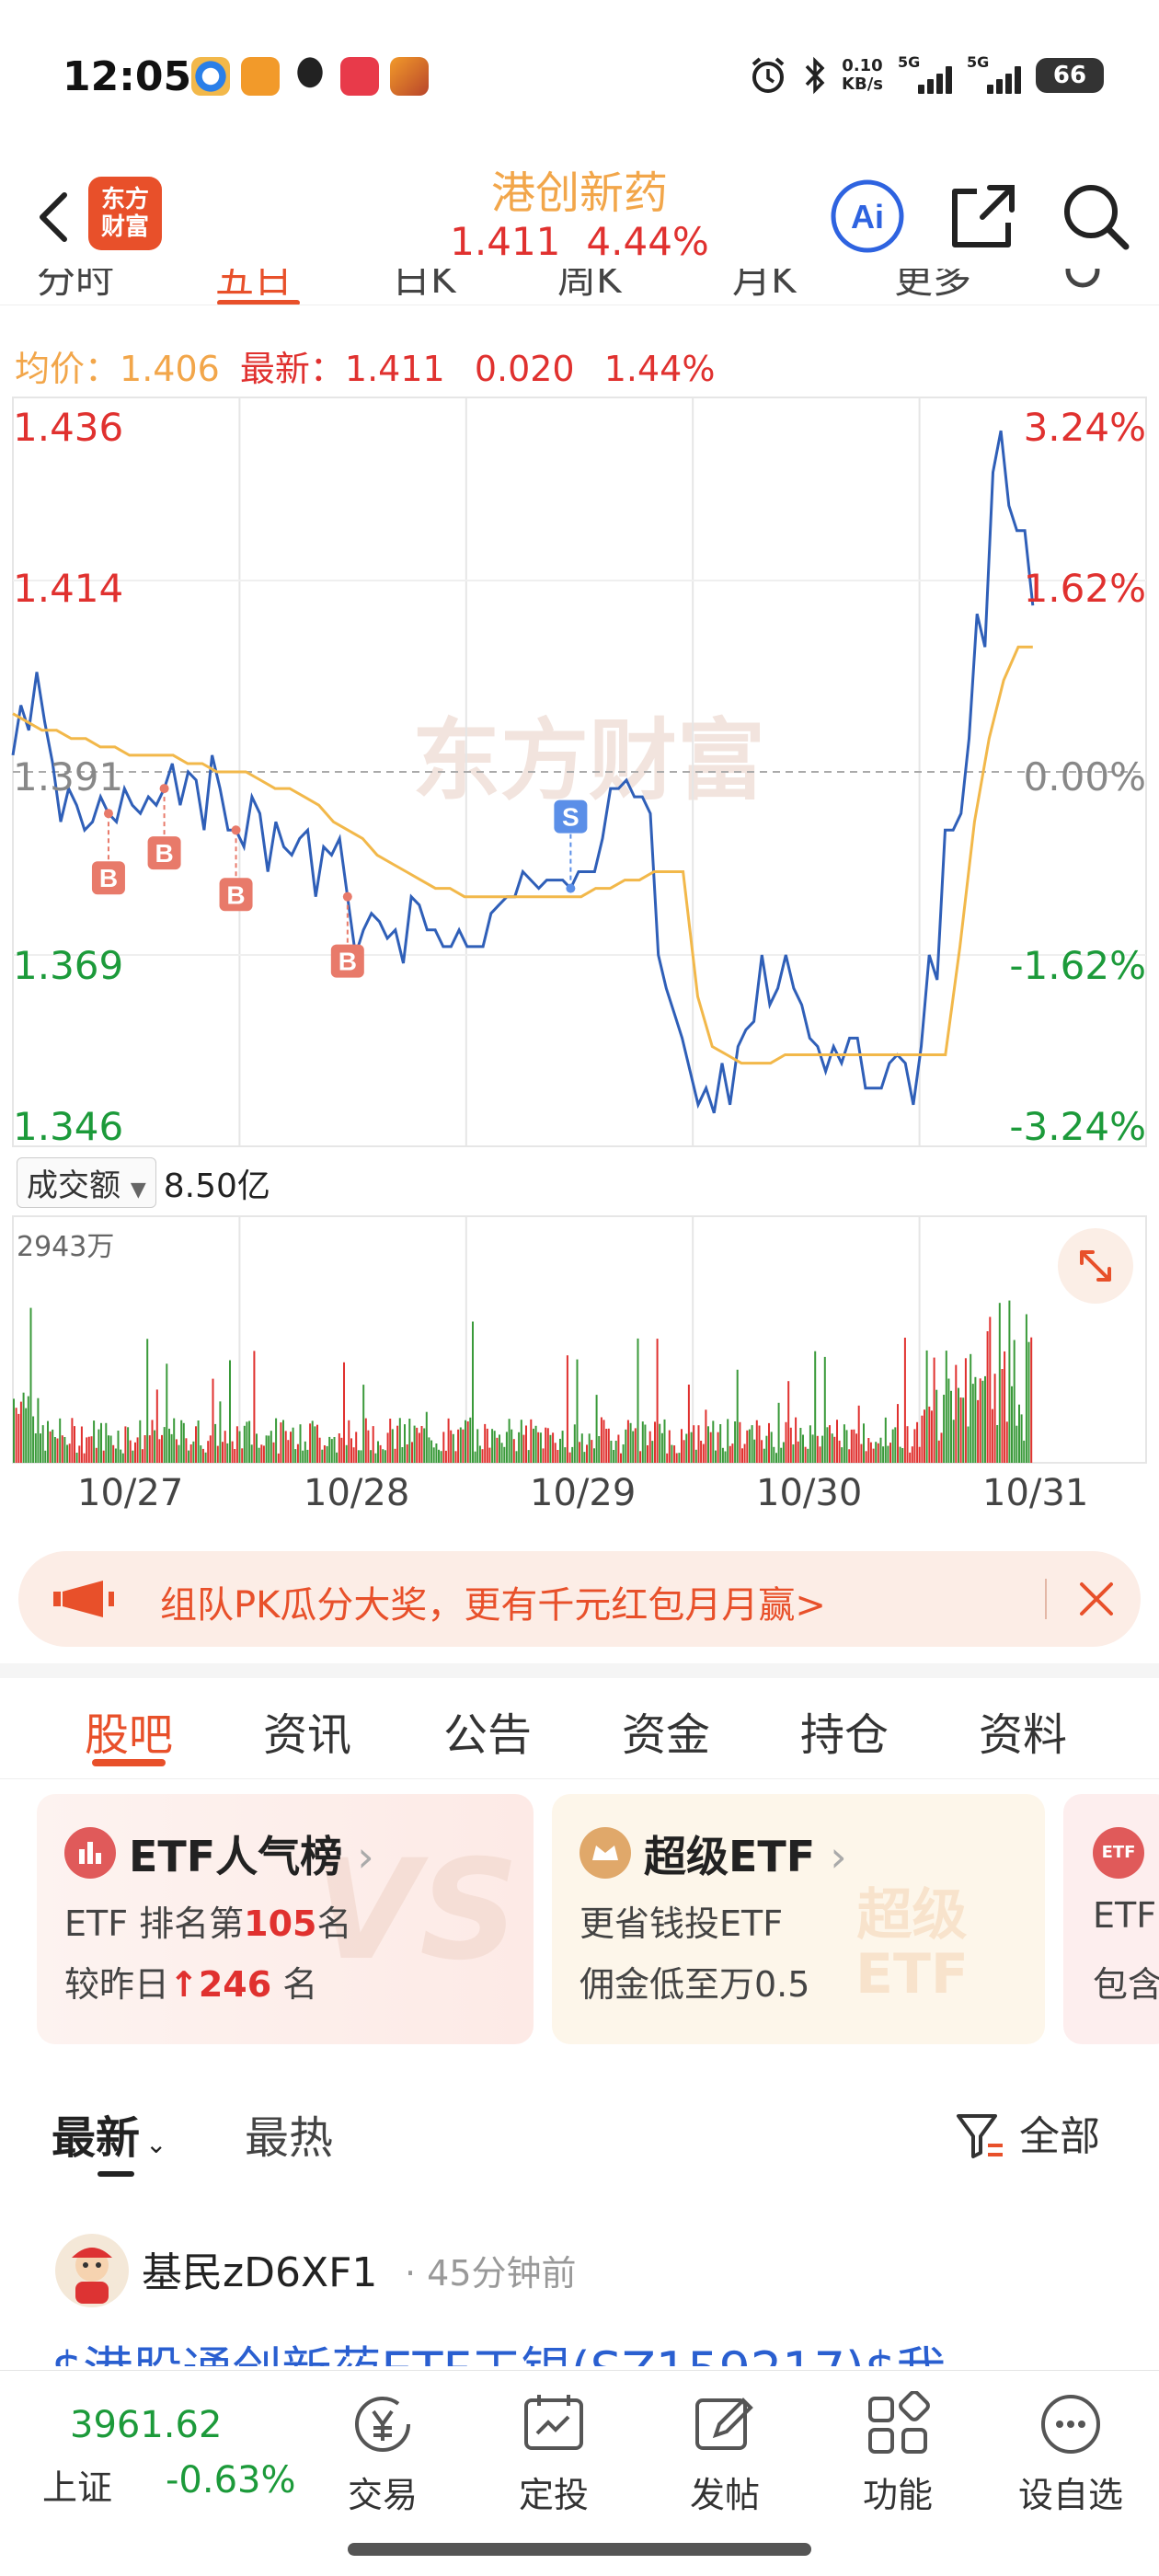 The width and height of the screenshot is (1159, 2576). I want to click on expand-chart-button, so click(1095, 1266).